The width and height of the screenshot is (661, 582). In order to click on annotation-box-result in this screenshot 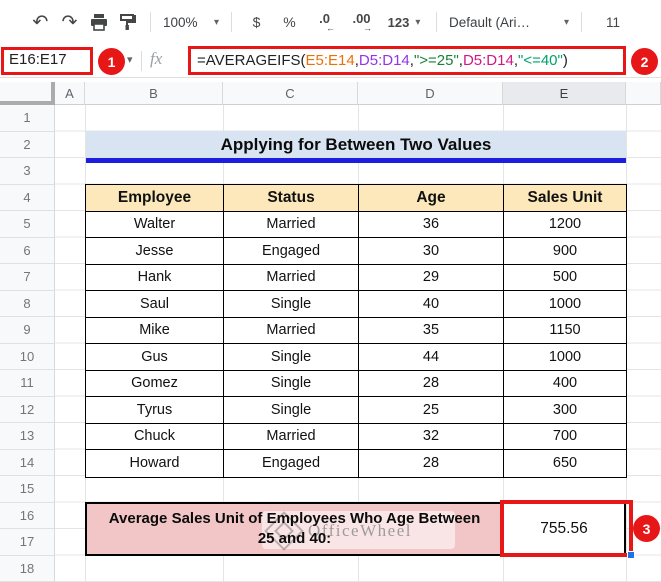, I will do `click(566, 528)`.